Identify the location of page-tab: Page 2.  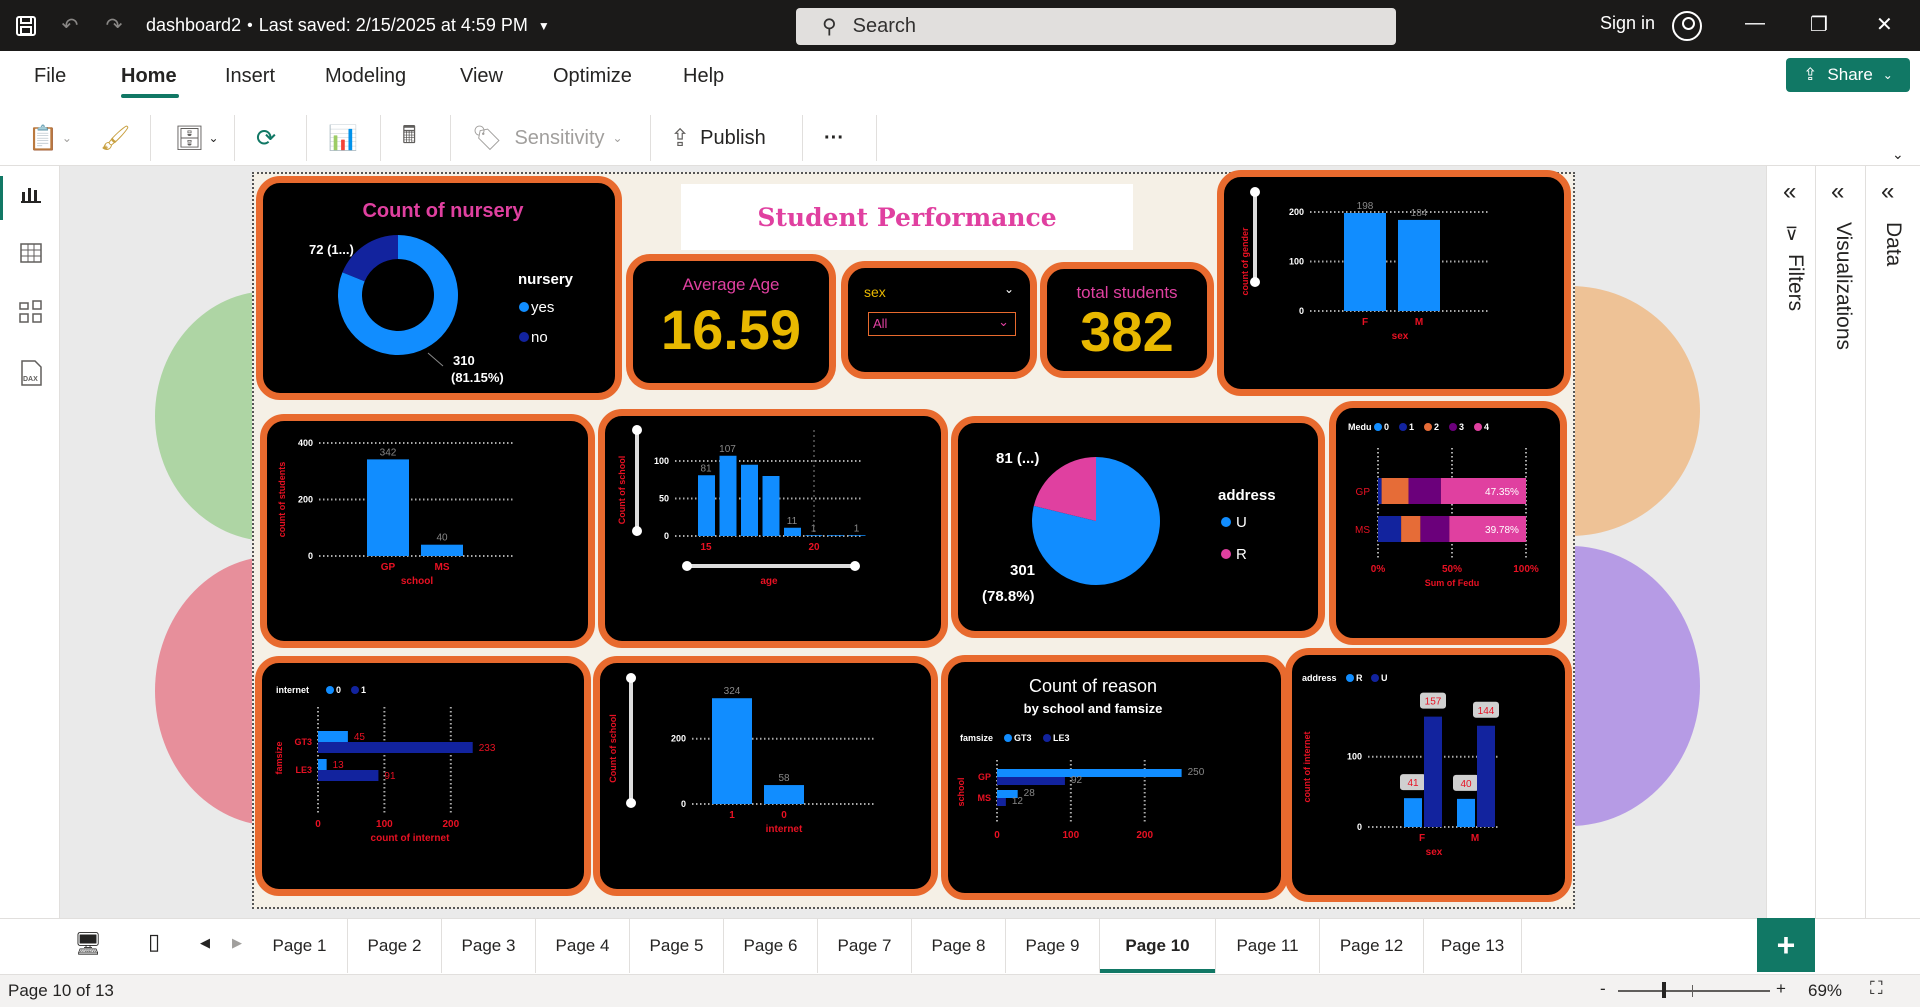
(395, 946).